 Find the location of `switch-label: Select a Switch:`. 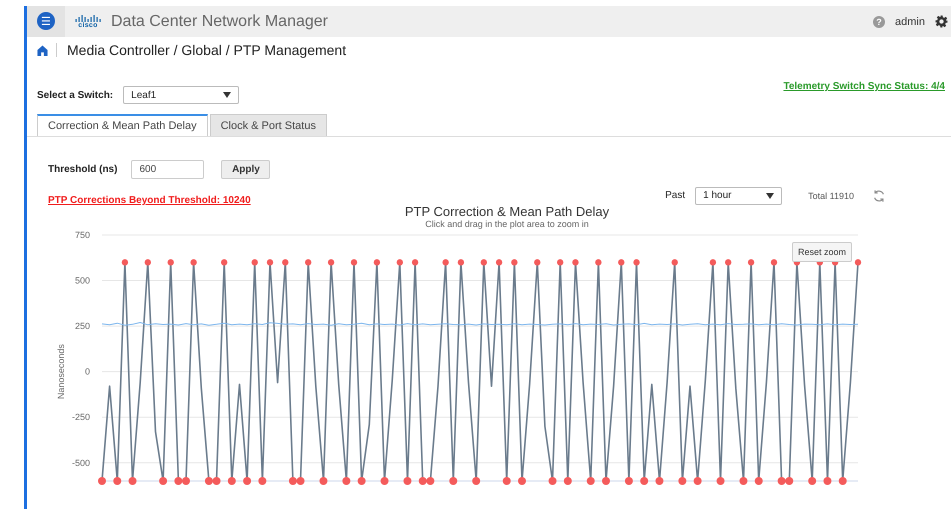

switch-label: Select a Switch: is located at coordinates (75, 95).